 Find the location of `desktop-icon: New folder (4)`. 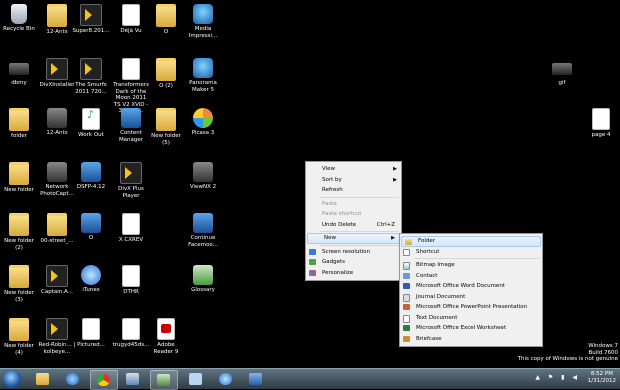

desktop-icon: New folder (4) is located at coordinates (19, 337).